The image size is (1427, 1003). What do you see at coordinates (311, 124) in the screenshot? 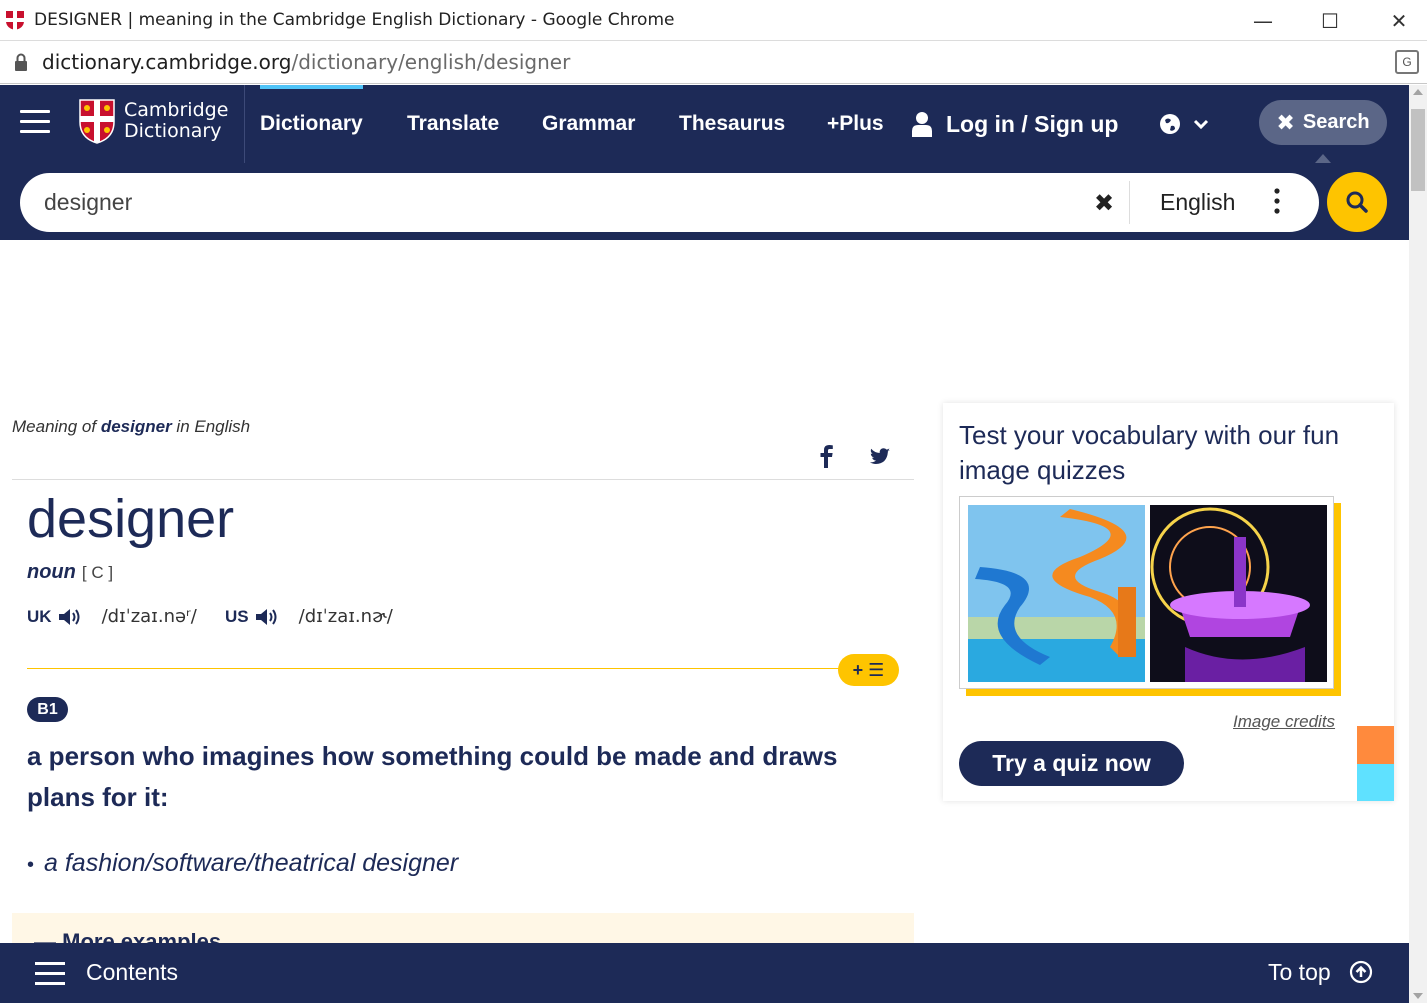
I see `nav-dictionary: Dictionary` at bounding box center [311, 124].